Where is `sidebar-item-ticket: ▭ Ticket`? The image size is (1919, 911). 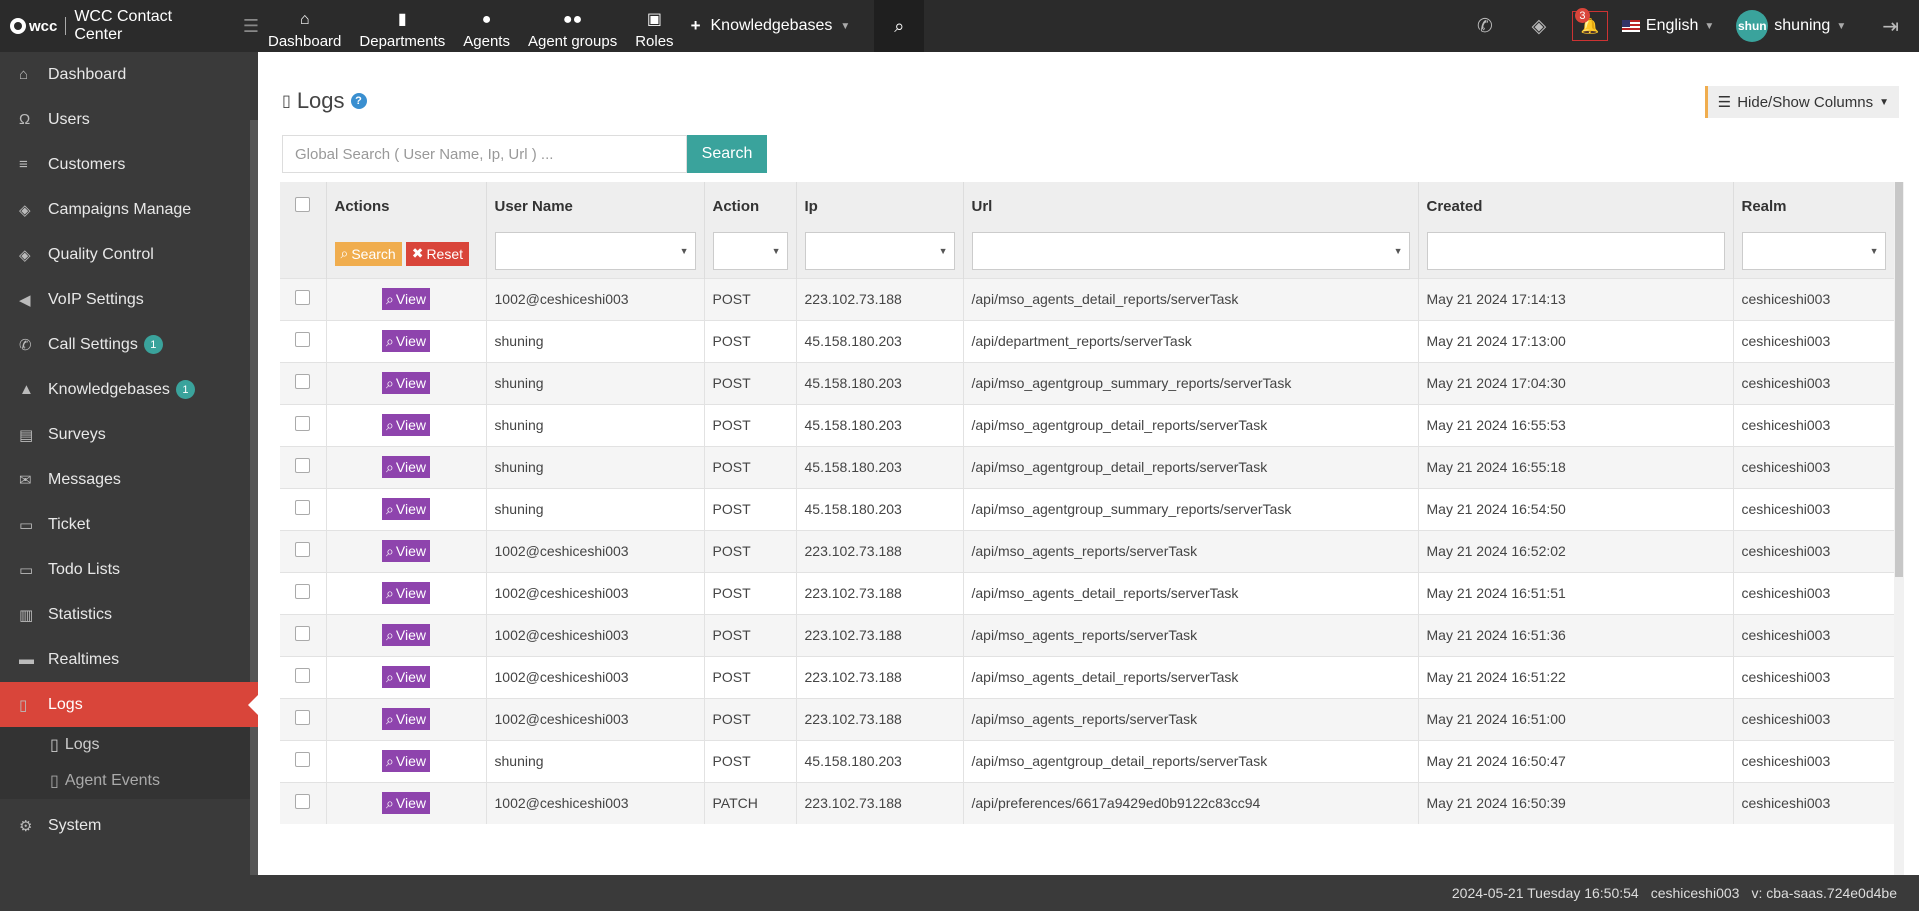
sidebar-item-ticket: ▭ Ticket is located at coordinates (125, 524).